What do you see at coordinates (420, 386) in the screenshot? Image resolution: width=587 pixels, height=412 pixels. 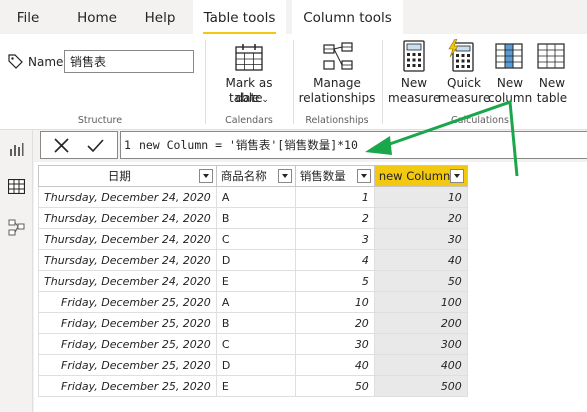 I see `cell-new-column: 500` at bounding box center [420, 386].